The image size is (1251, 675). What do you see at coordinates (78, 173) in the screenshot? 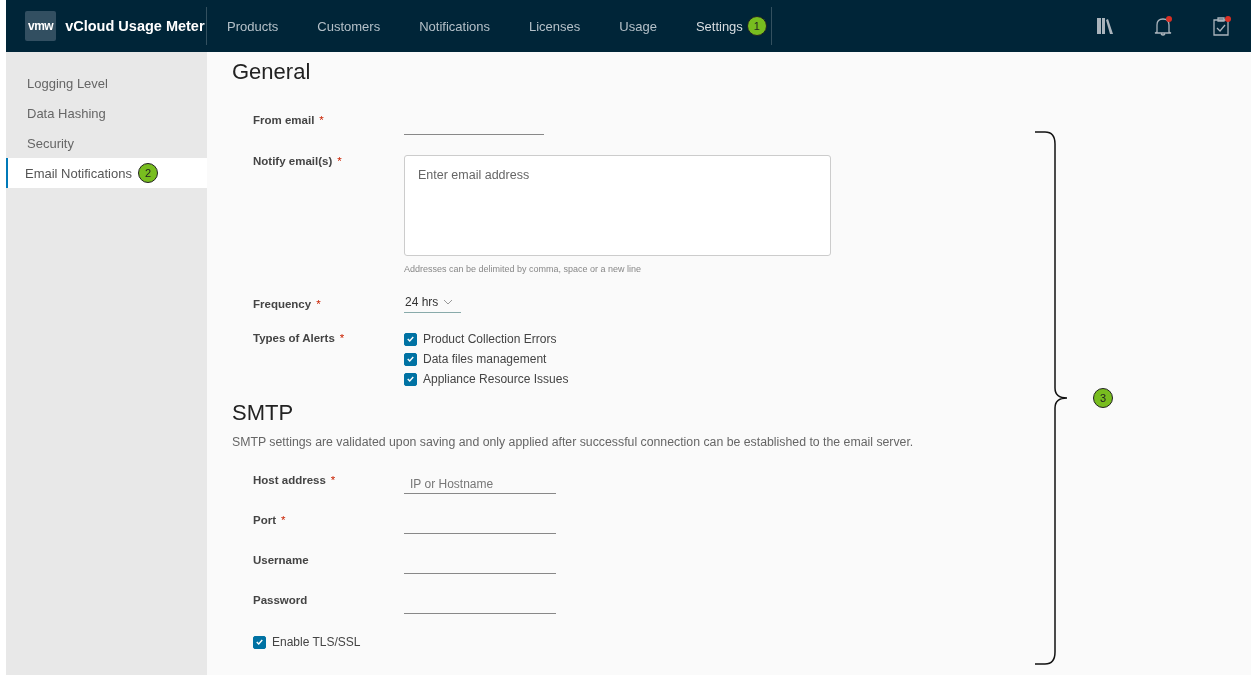
I see `sidebar-item: Email Notifications` at bounding box center [78, 173].